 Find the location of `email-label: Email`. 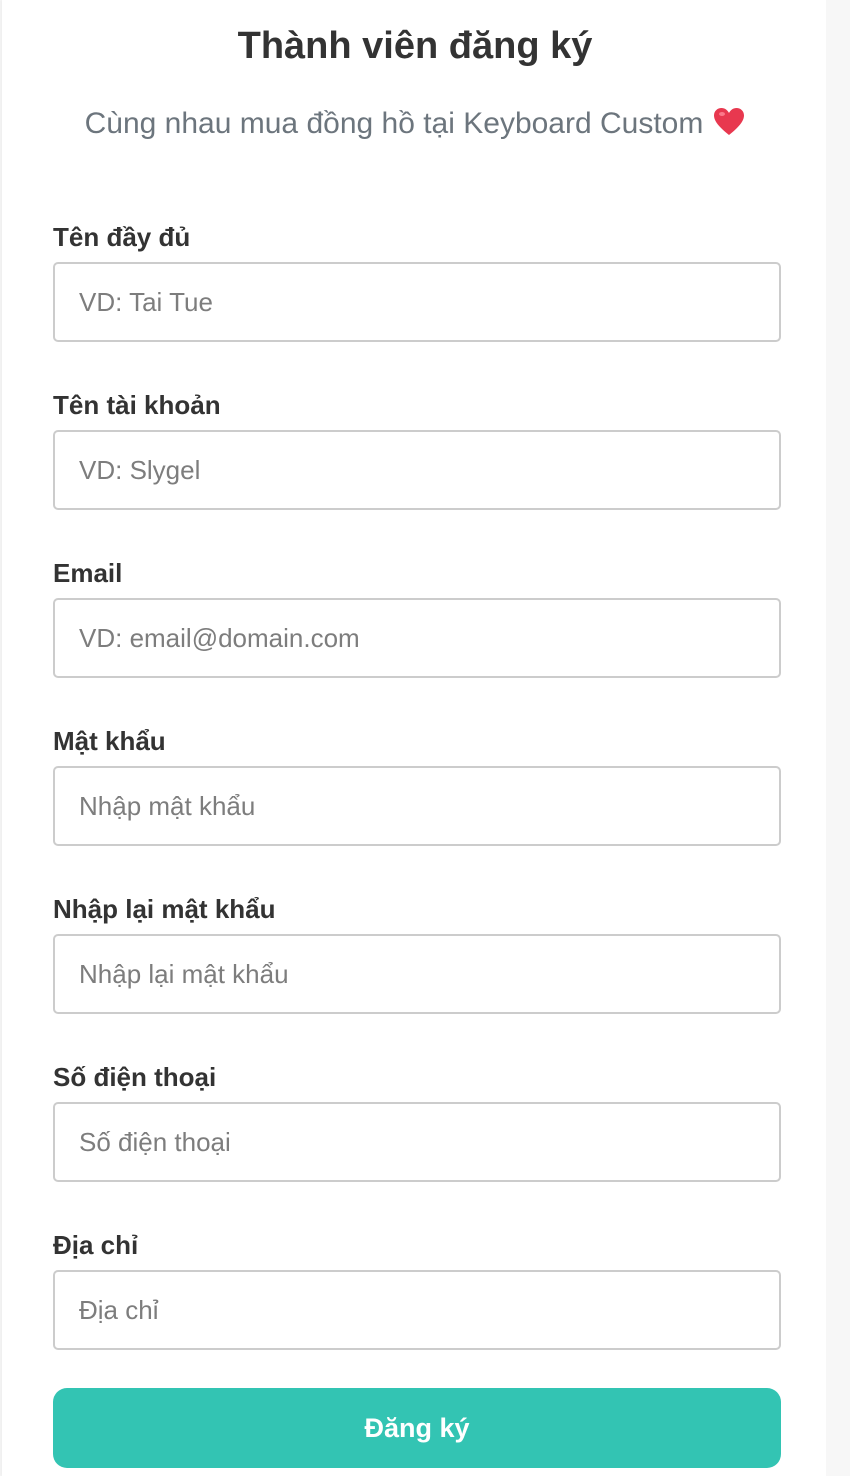

email-label: Email is located at coordinates (88, 573).